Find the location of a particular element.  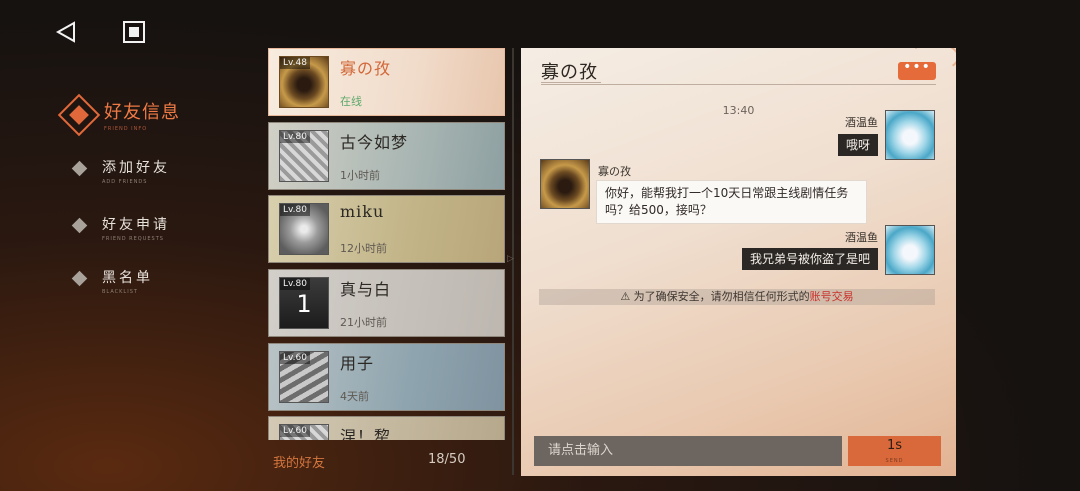

back-triangle-icon is located at coordinates (65, 32).